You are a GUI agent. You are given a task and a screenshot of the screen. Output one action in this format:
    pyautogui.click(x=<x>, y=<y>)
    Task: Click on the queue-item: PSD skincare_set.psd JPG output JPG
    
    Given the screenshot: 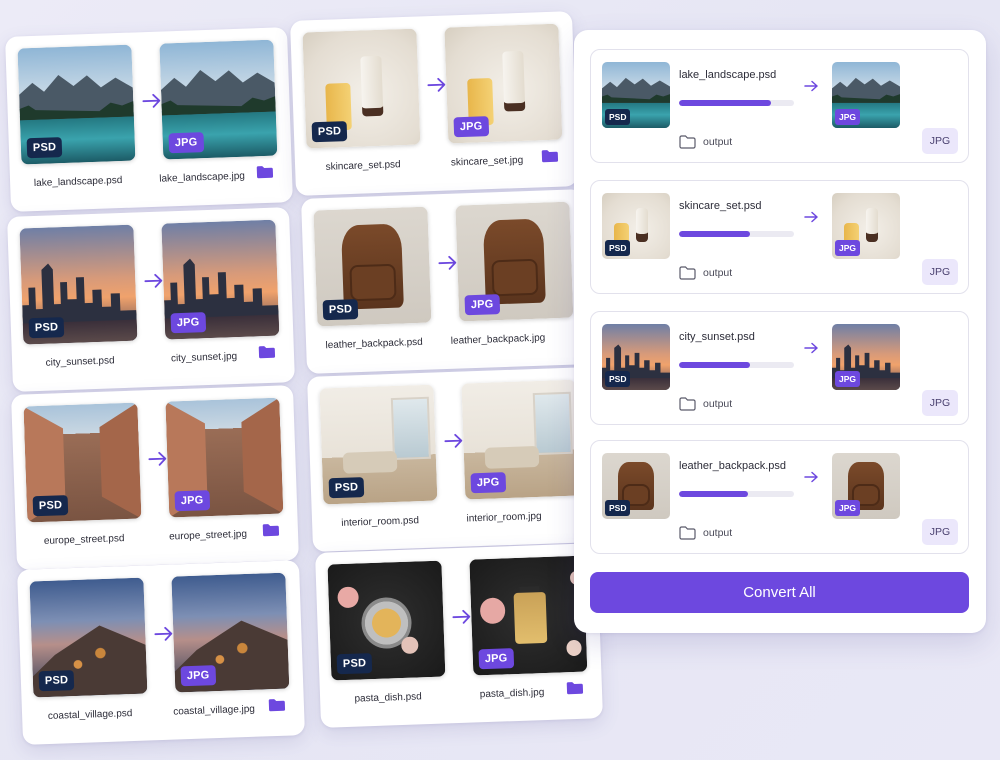 What is the action you would take?
    pyautogui.click(x=779, y=237)
    